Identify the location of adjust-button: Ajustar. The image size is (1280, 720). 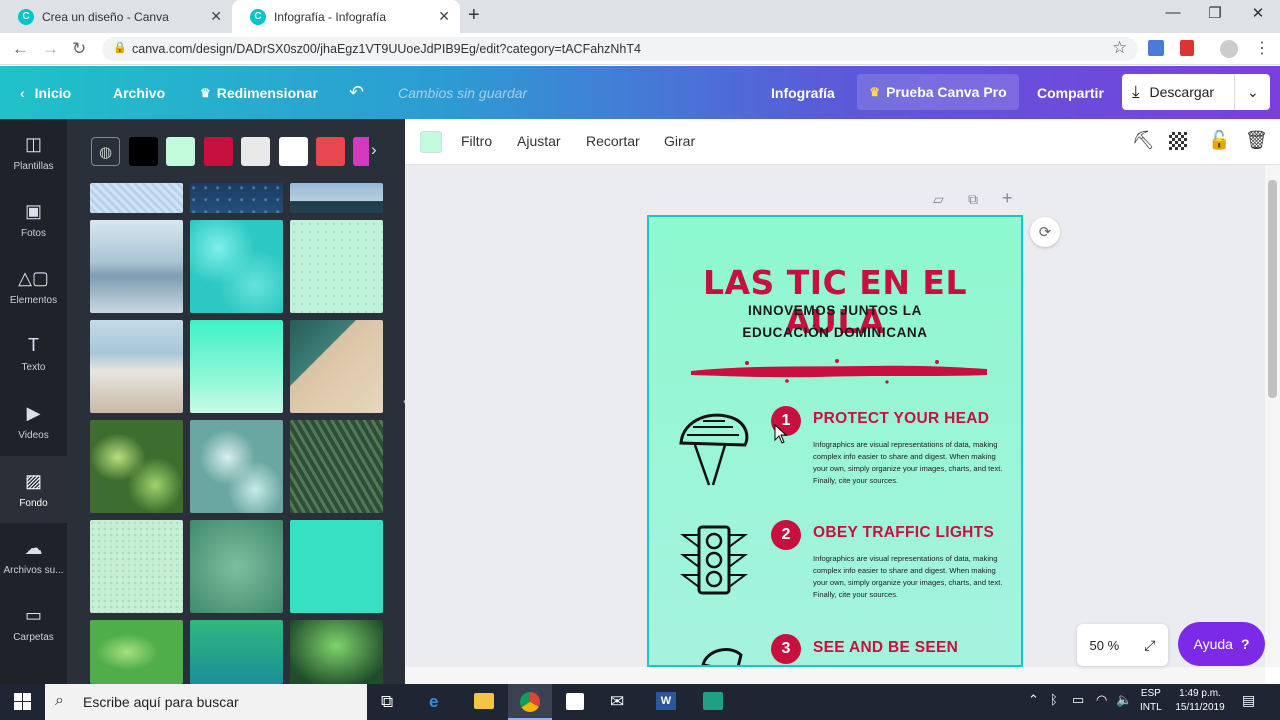
(539, 141).